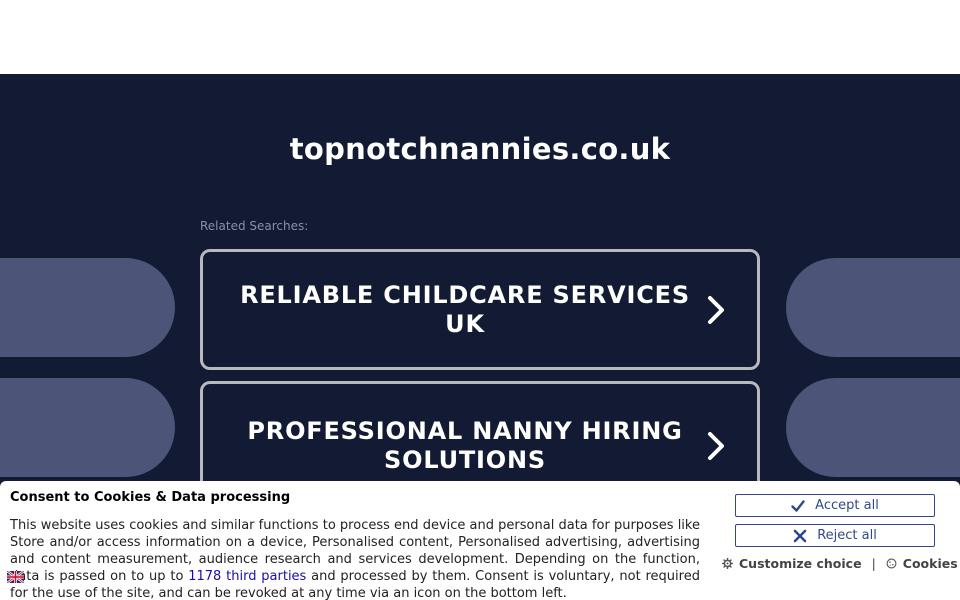 The image size is (960, 600). What do you see at coordinates (800, 563) in the screenshot?
I see `customize-choice-label: Customize choice` at bounding box center [800, 563].